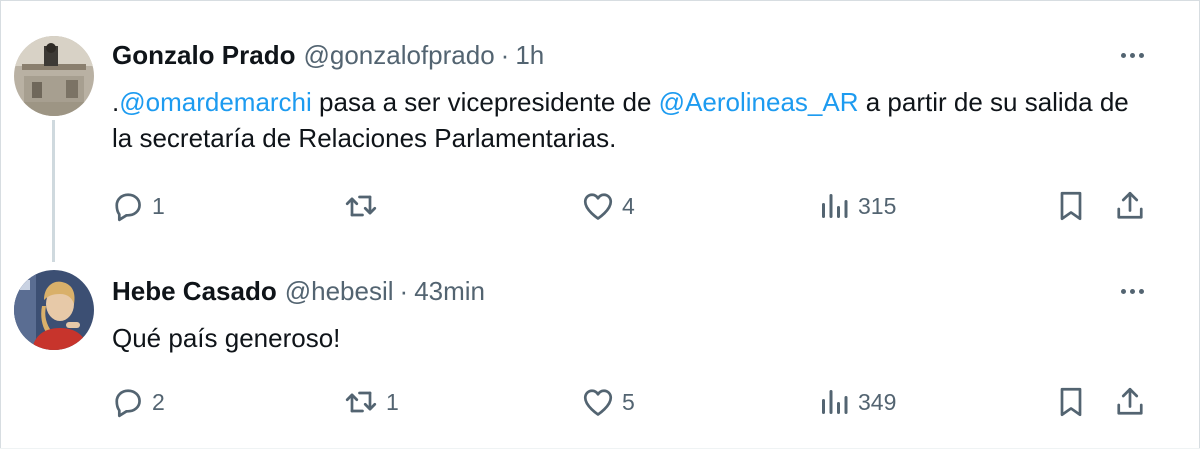  Describe the element at coordinates (877, 205) in the screenshot. I see `views-count: 315` at that location.